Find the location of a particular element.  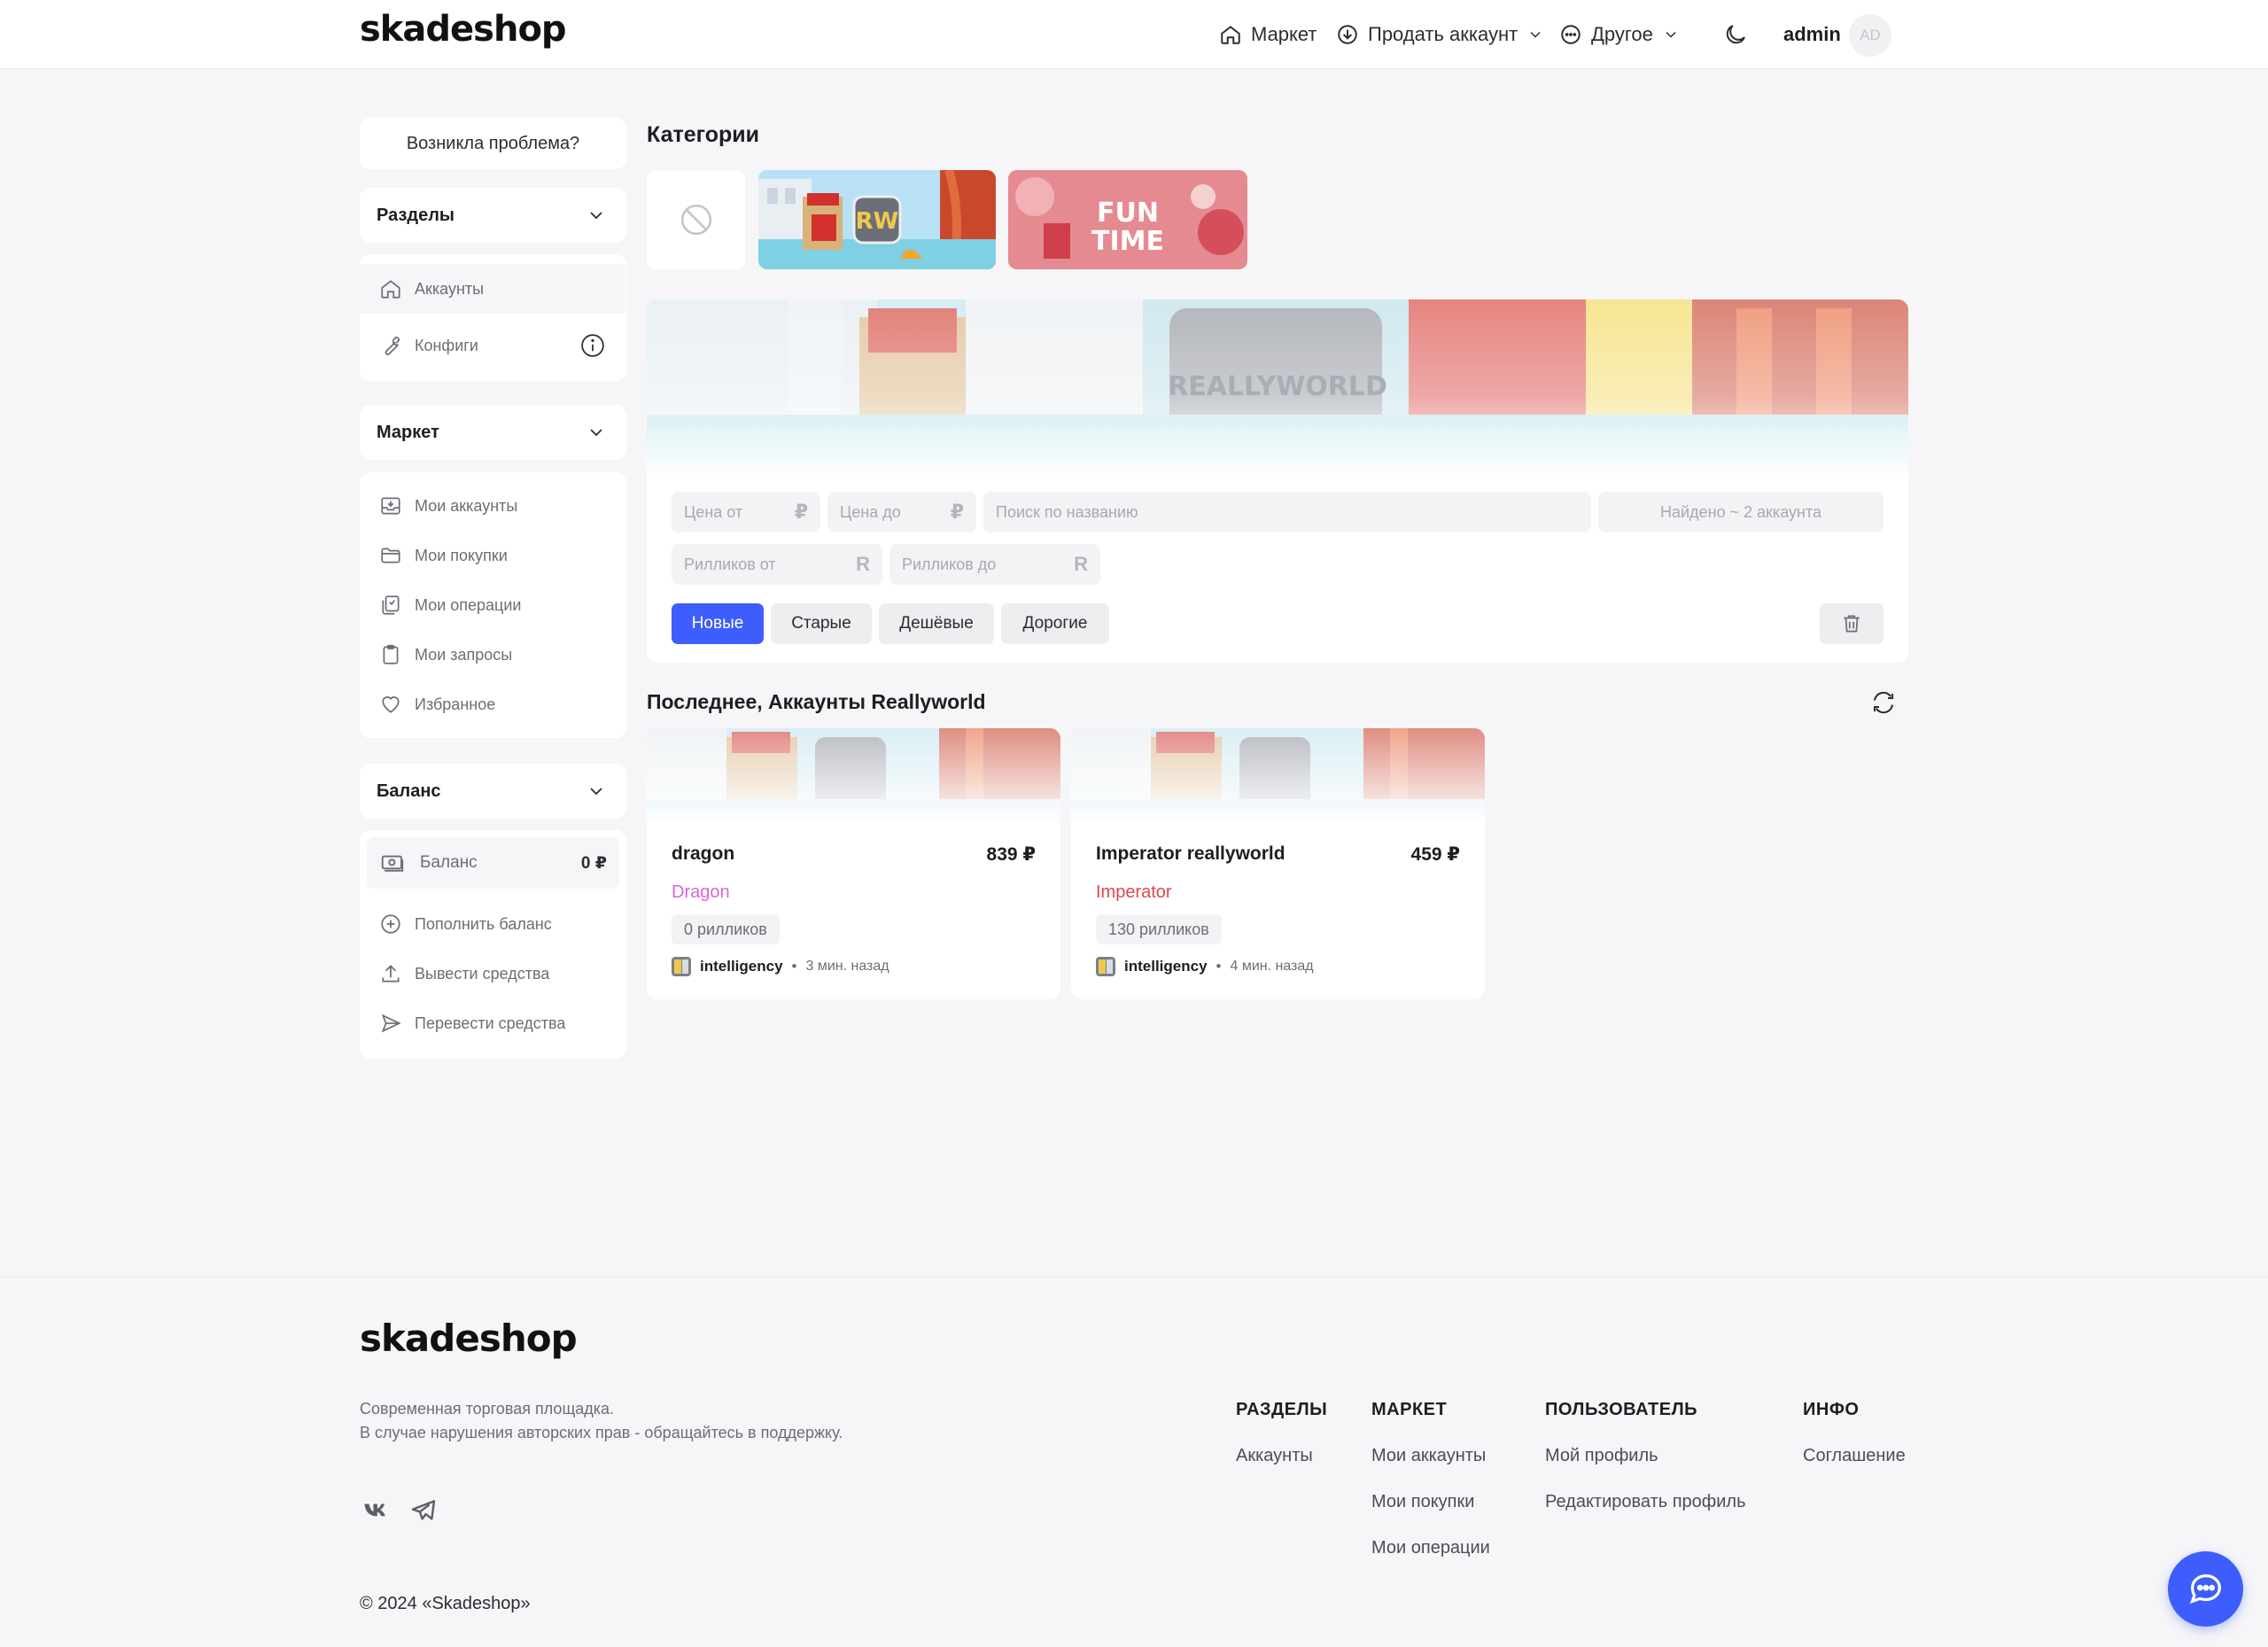

sort-new-button: Новые is located at coordinates (718, 623).